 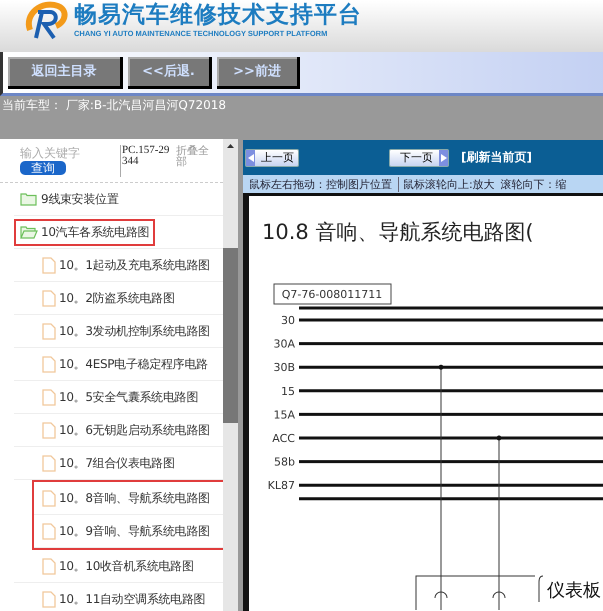 I want to click on tree-item: 10。4ESP电子稳定程序电路, so click(x=133, y=364).